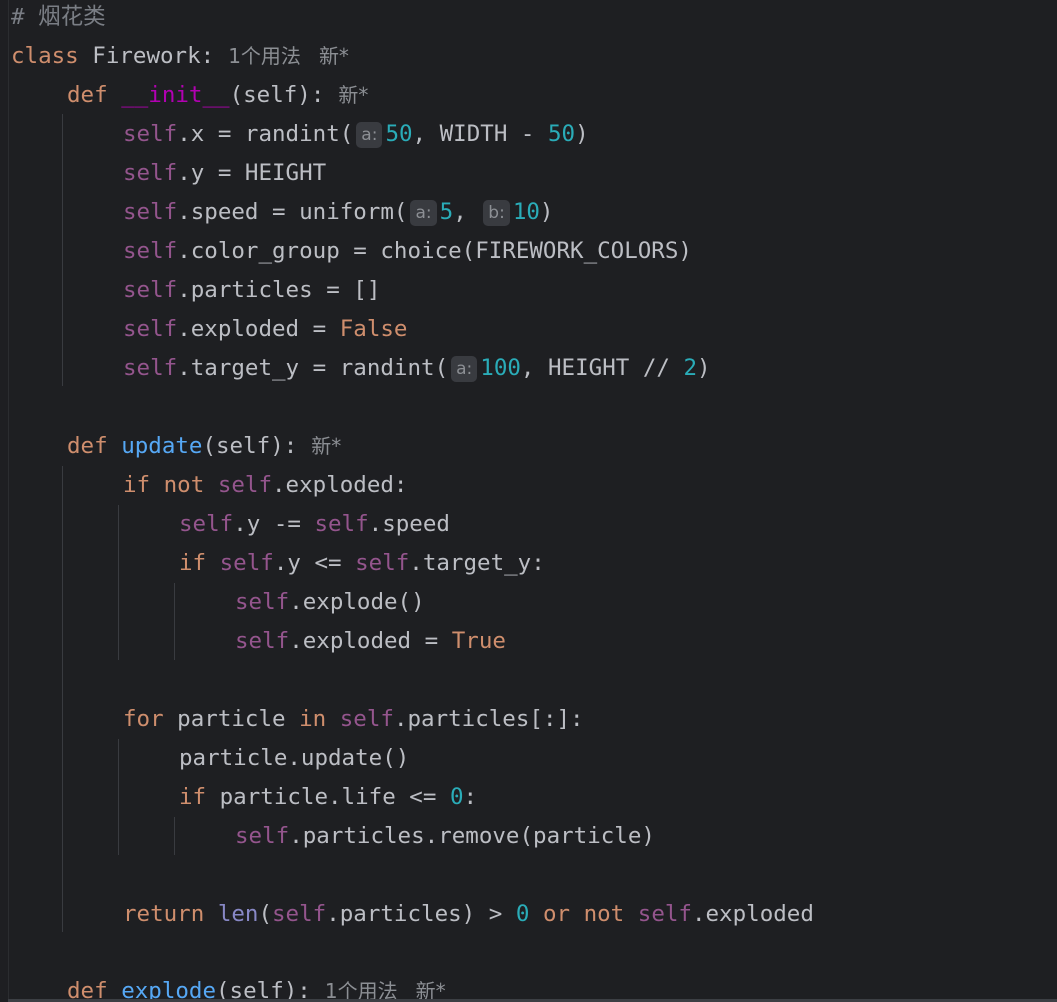 The image size is (1057, 1002). I want to click on code-text: .explode(), so click(357, 602).